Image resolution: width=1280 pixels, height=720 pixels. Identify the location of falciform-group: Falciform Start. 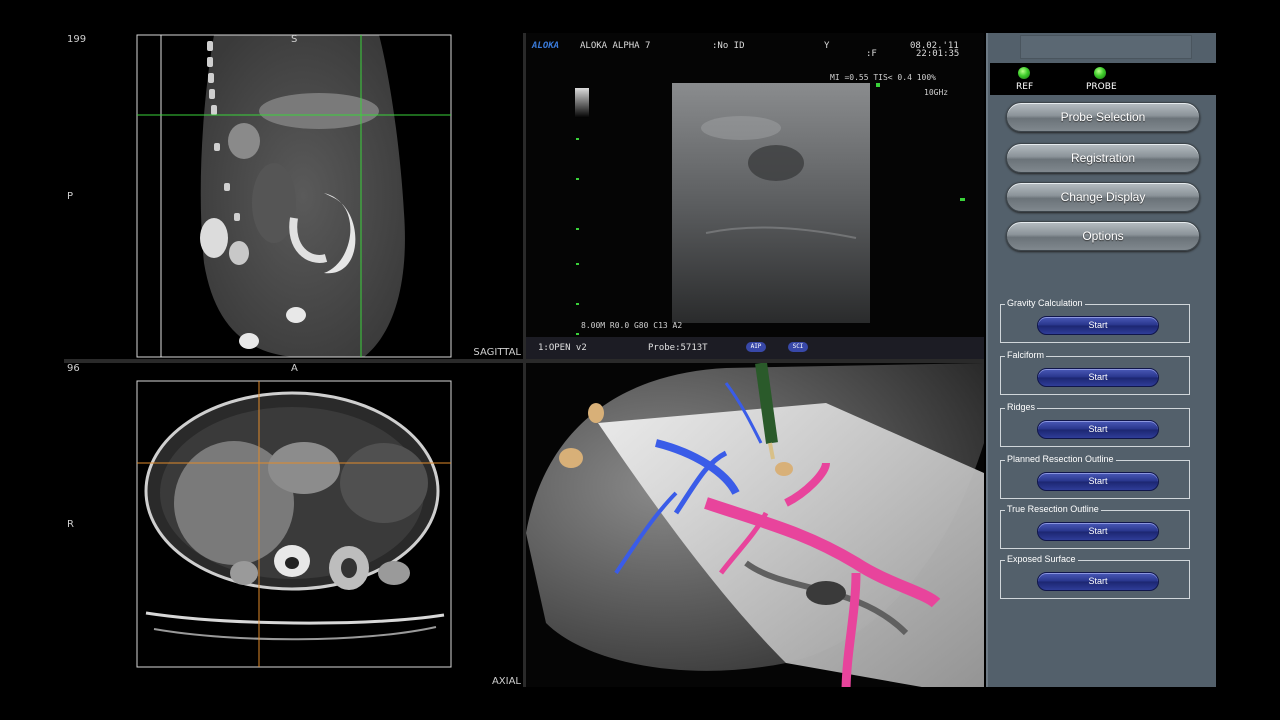
(1095, 372).